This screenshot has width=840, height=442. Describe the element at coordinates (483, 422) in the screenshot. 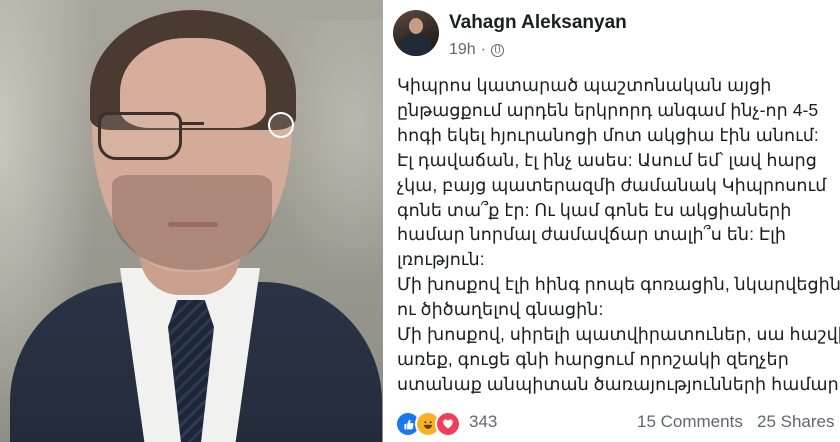

I see `reaction-count: 343` at that location.